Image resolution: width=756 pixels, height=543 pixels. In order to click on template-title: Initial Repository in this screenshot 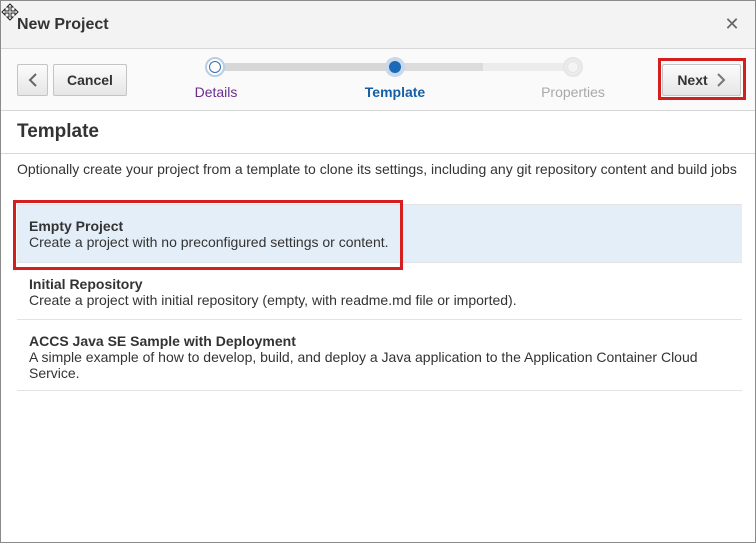, I will do `click(86, 284)`.